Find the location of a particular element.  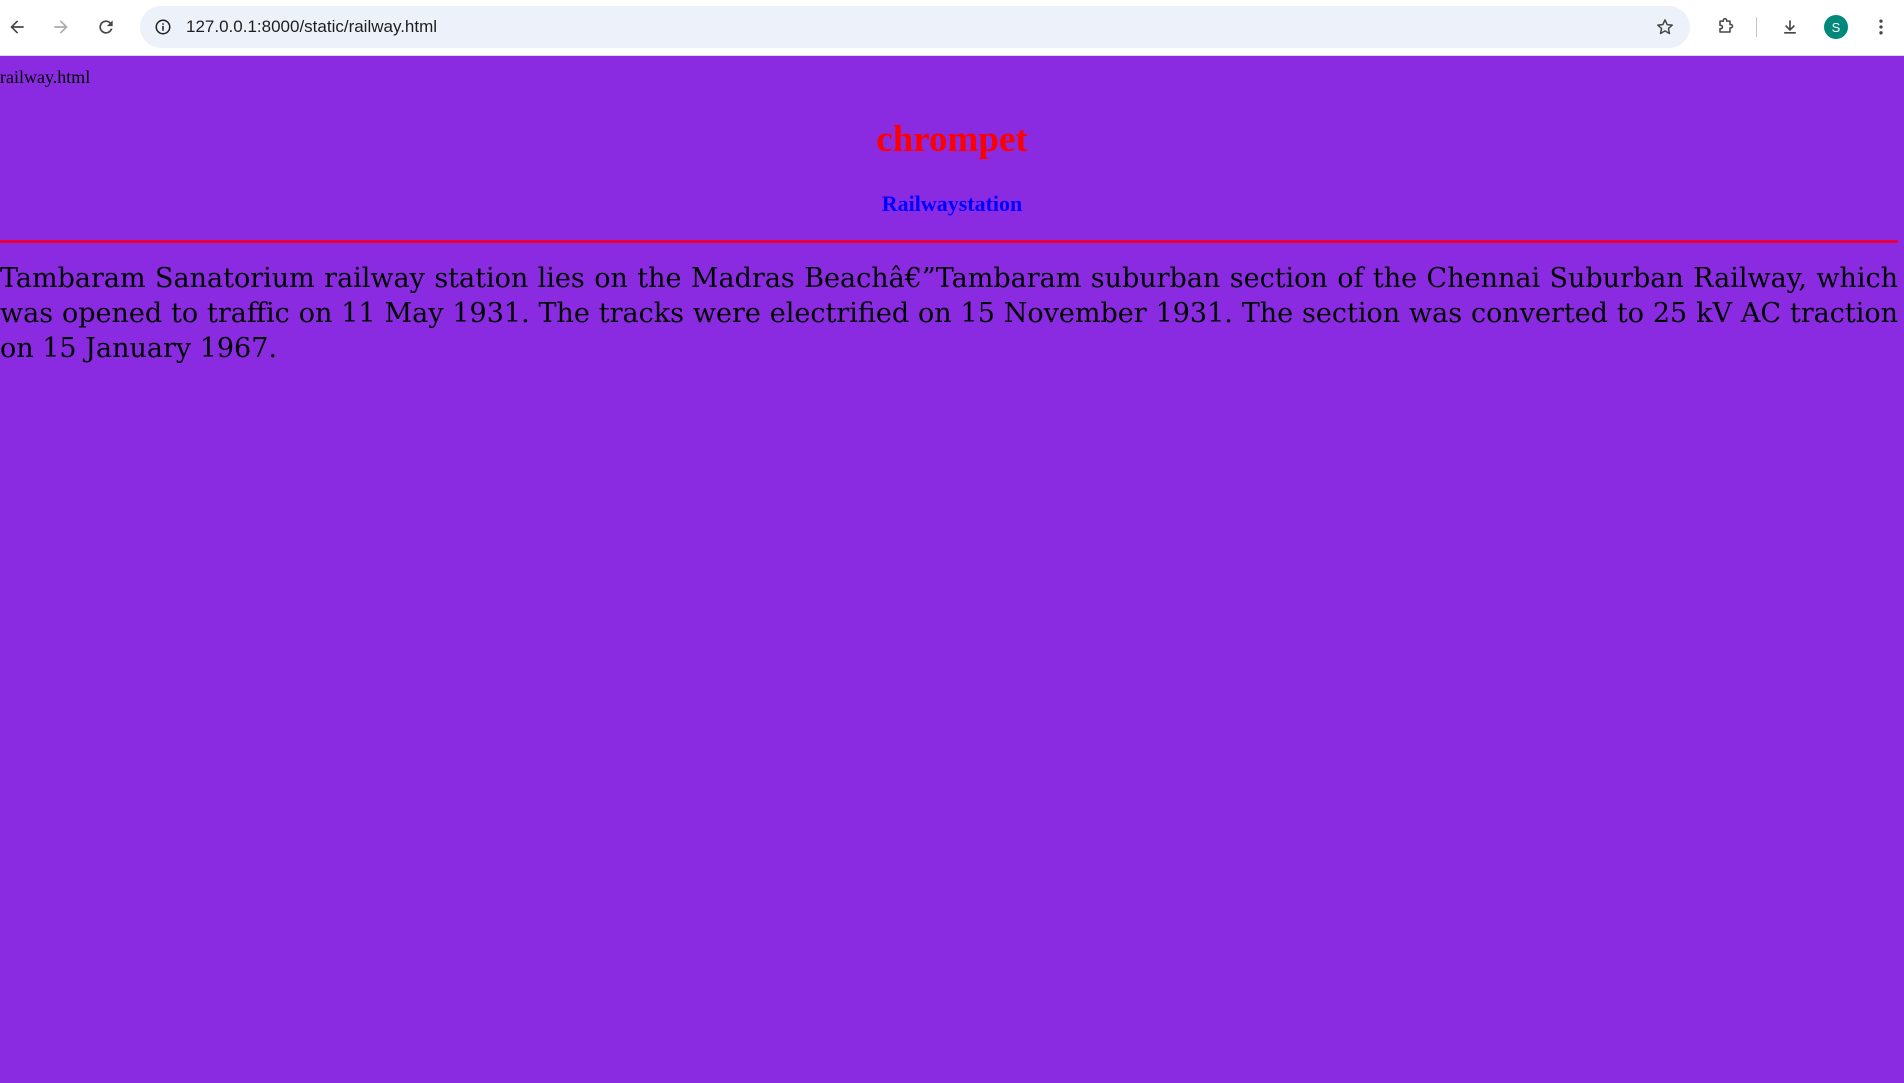

url-text: 127.0.0.1:8000/static/railway.html is located at coordinates (886, 27).